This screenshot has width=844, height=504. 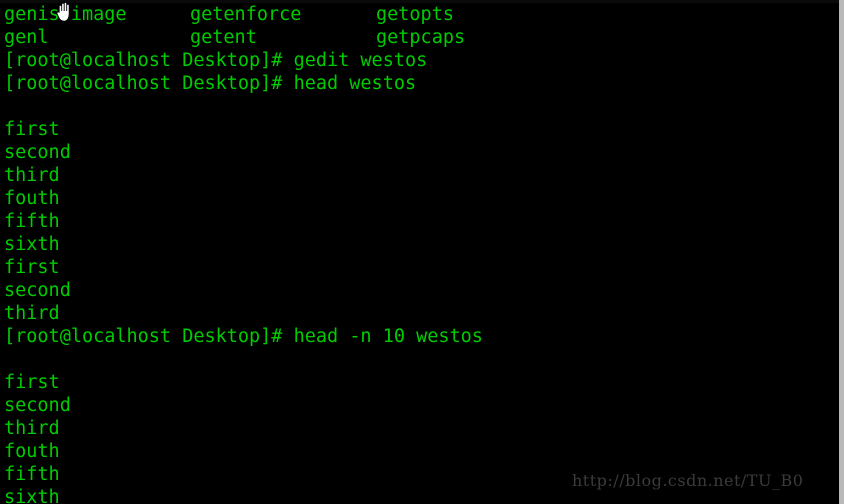 What do you see at coordinates (223, 37) in the screenshot?
I see `completion-item-getent: getent` at bounding box center [223, 37].